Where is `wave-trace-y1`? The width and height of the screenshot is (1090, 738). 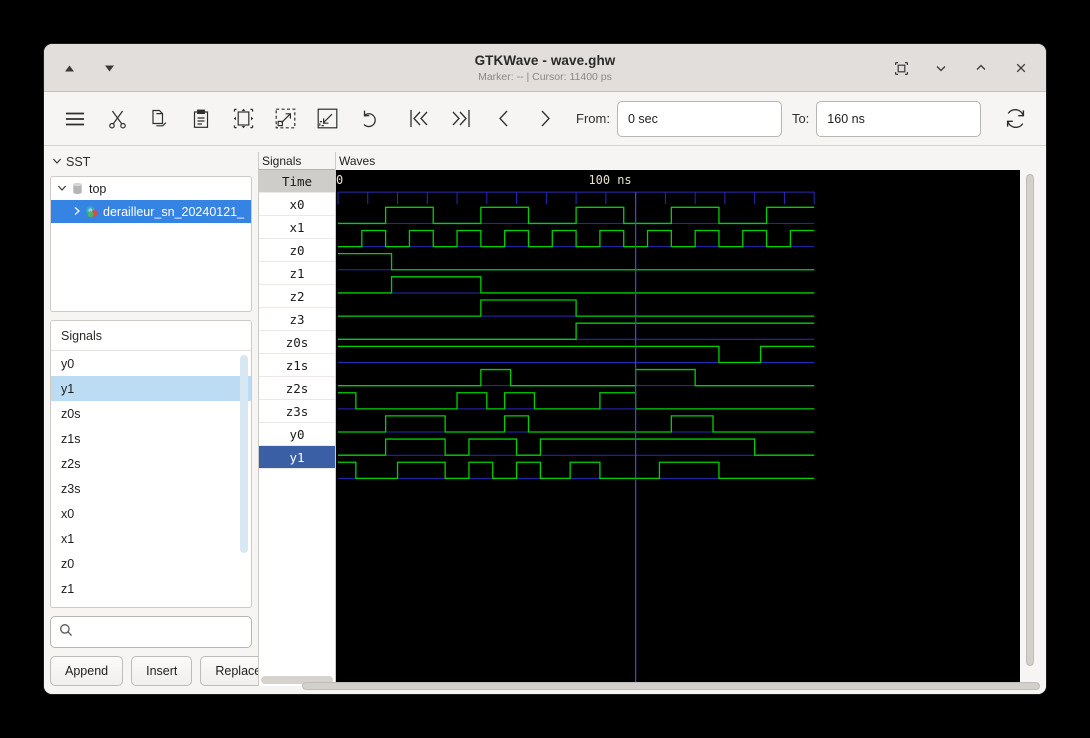
wave-trace-y1 is located at coordinates (576, 470).